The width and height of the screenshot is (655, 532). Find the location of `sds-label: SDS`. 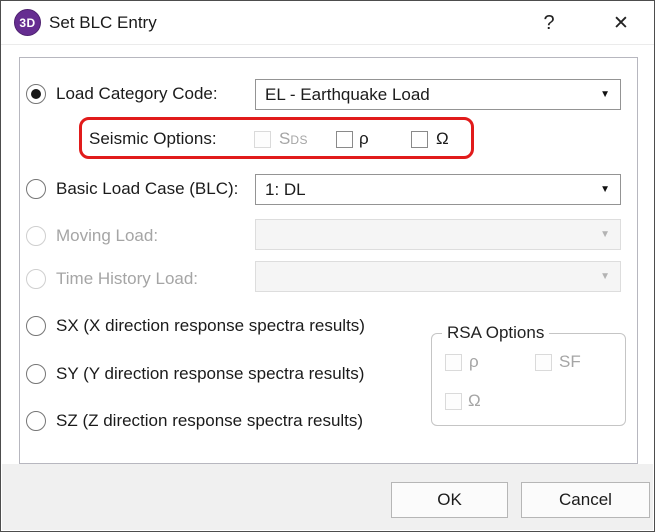

sds-label: SDS is located at coordinates (294, 138).